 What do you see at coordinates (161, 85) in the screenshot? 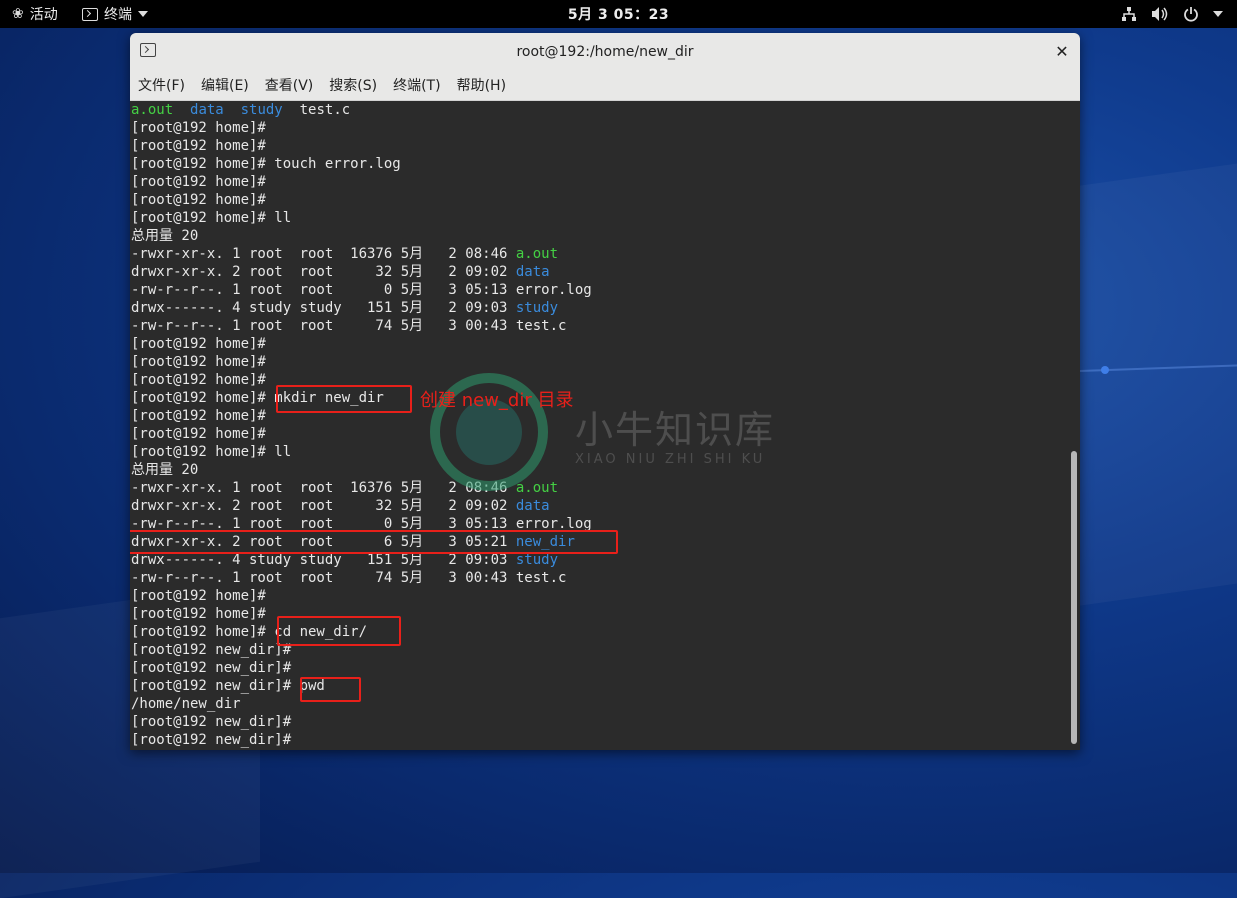
I see `menu-item: 文件(F)` at bounding box center [161, 85].